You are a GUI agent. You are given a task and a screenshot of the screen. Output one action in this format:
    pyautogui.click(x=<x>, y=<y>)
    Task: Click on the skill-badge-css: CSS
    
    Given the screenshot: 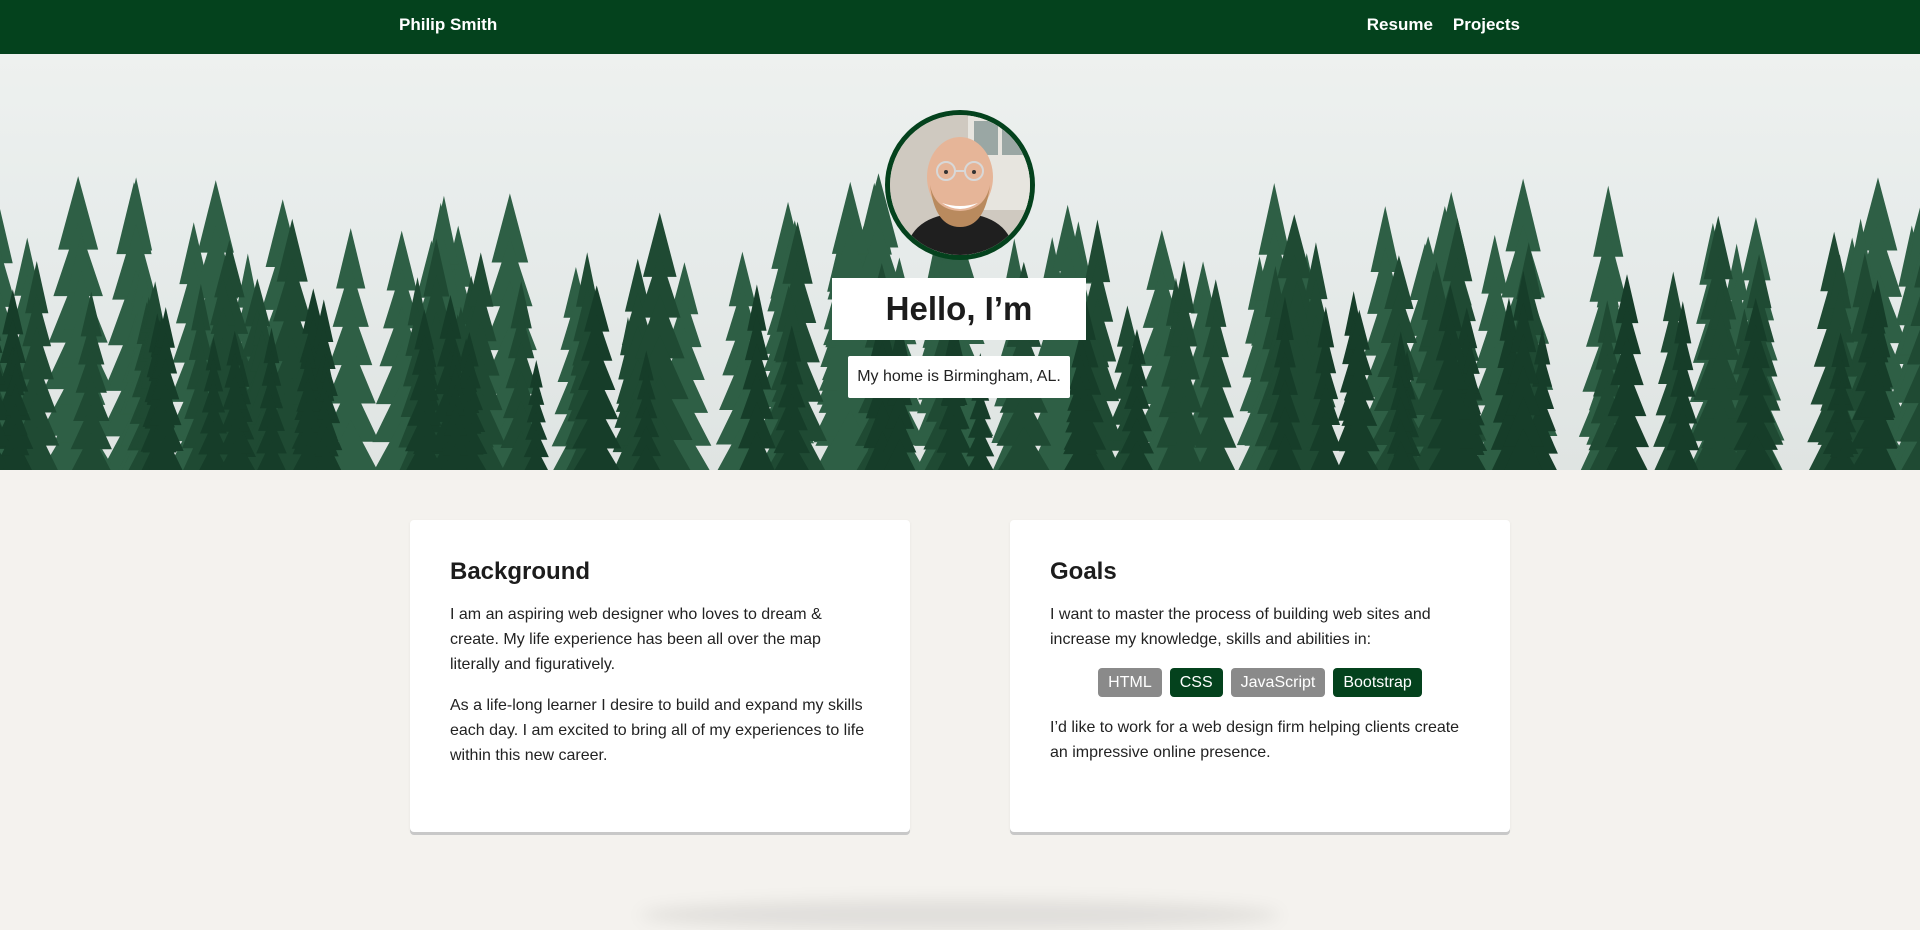 What is the action you would take?
    pyautogui.click(x=1196, y=682)
    